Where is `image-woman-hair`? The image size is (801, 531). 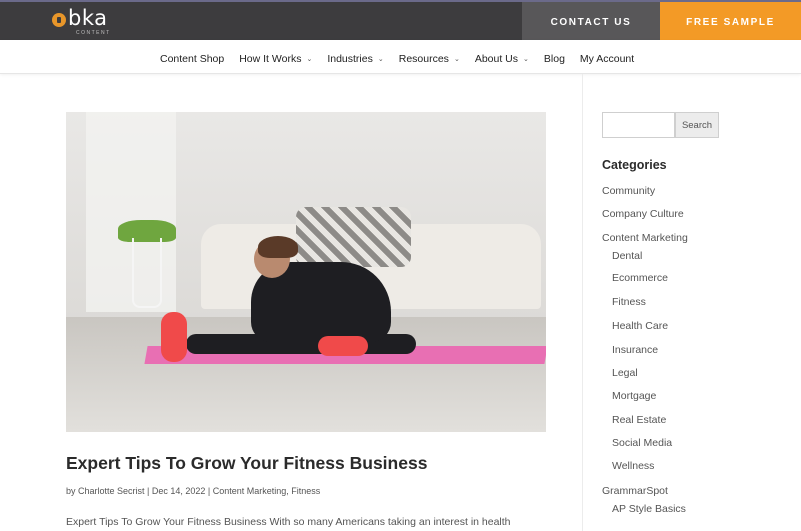 image-woman-hair is located at coordinates (278, 247).